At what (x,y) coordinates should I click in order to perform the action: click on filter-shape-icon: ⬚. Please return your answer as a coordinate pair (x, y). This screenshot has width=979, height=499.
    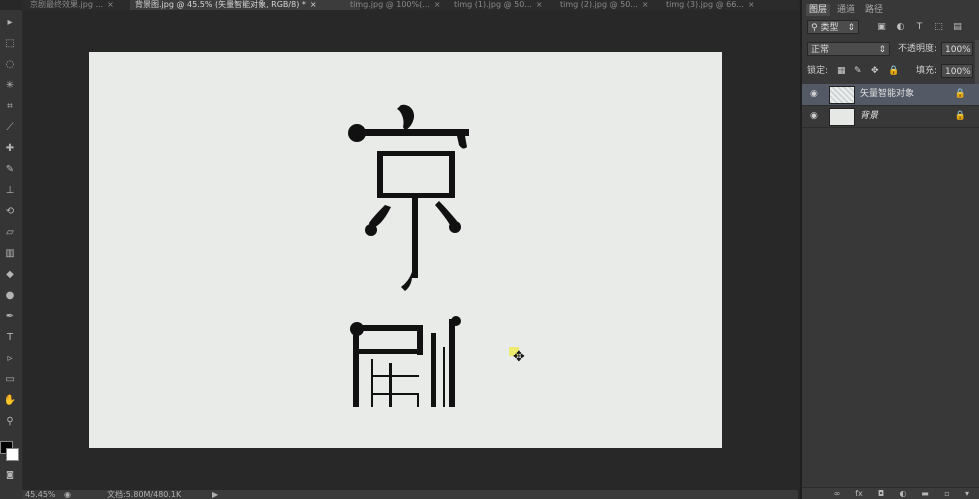
    Looking at the image, I should click on (938, 27).